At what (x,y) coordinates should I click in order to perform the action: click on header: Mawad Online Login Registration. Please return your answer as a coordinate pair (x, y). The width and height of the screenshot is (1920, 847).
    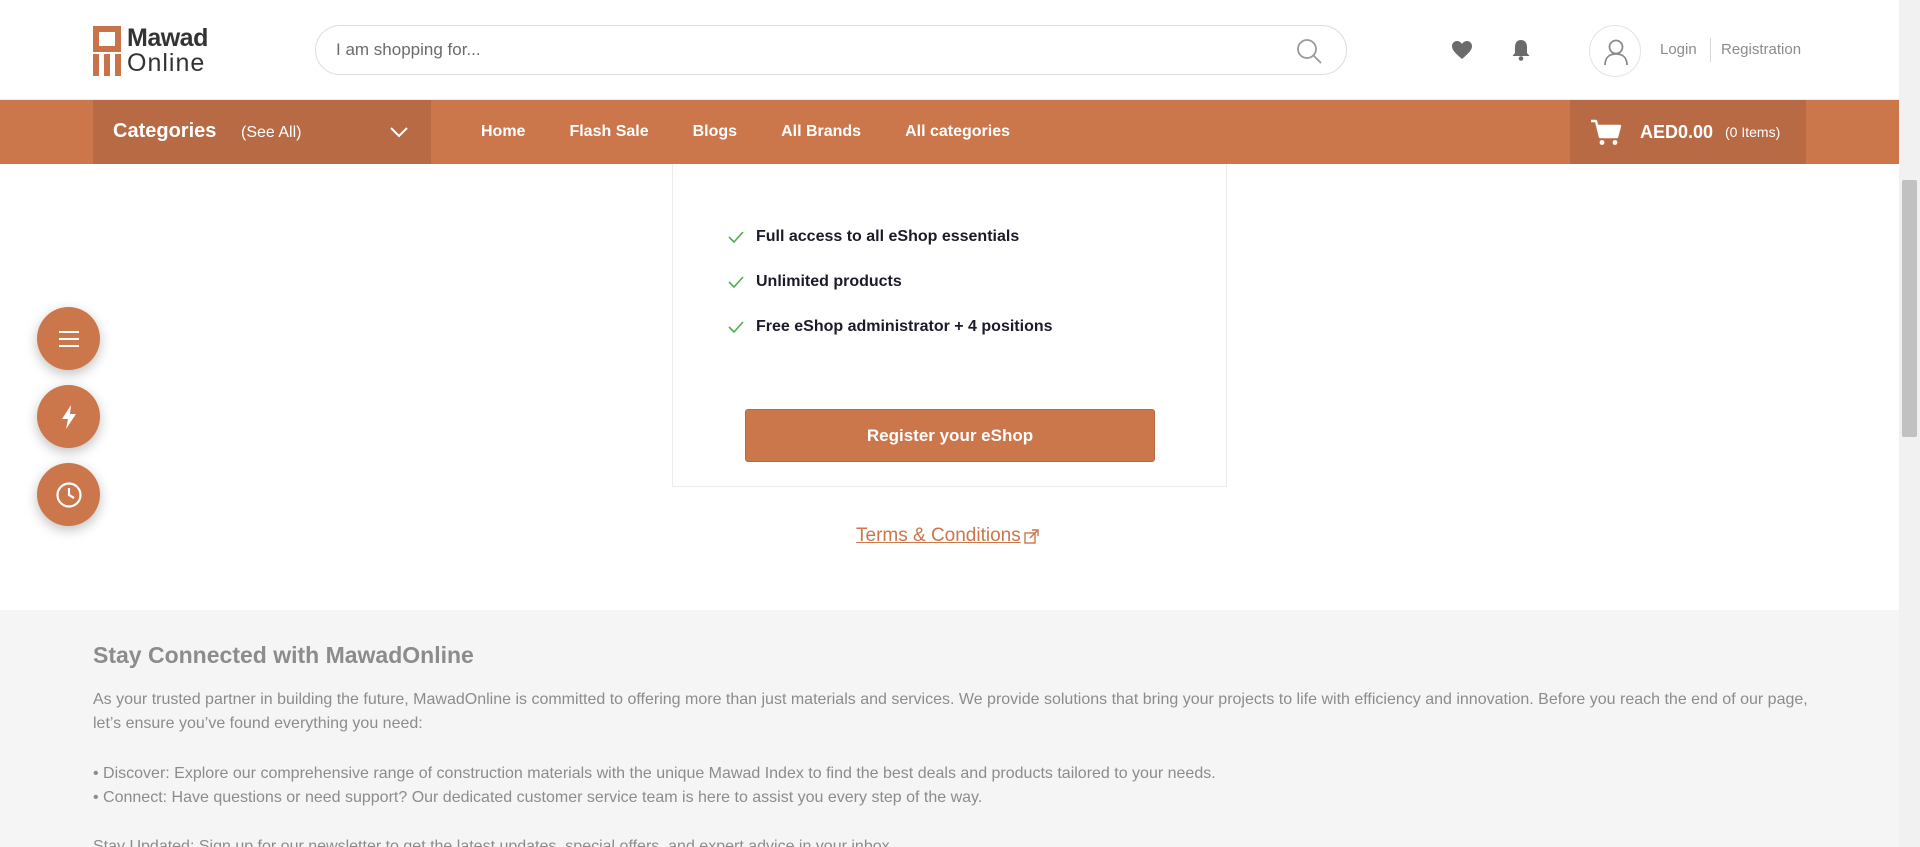
    Looking at the image, I should click on (949, 50).